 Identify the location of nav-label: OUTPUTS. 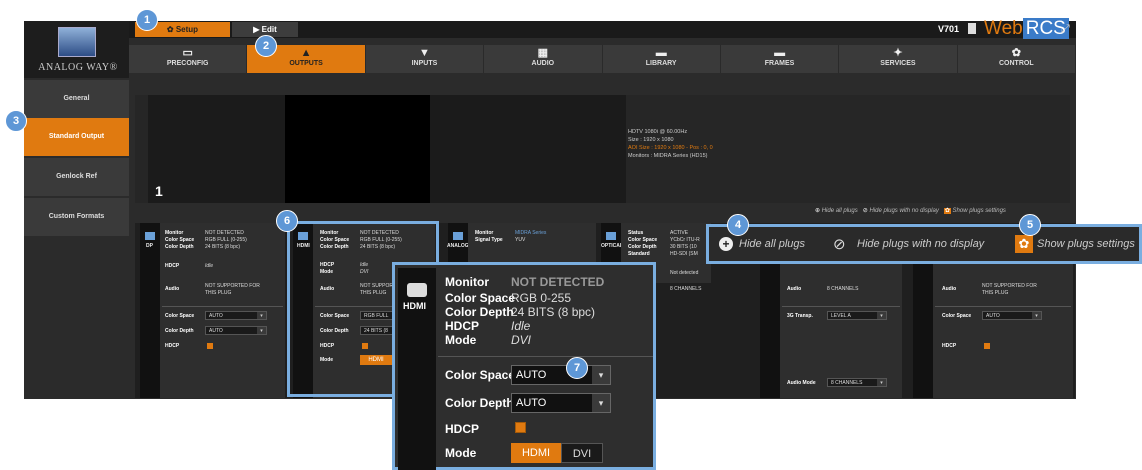
(306, 63).